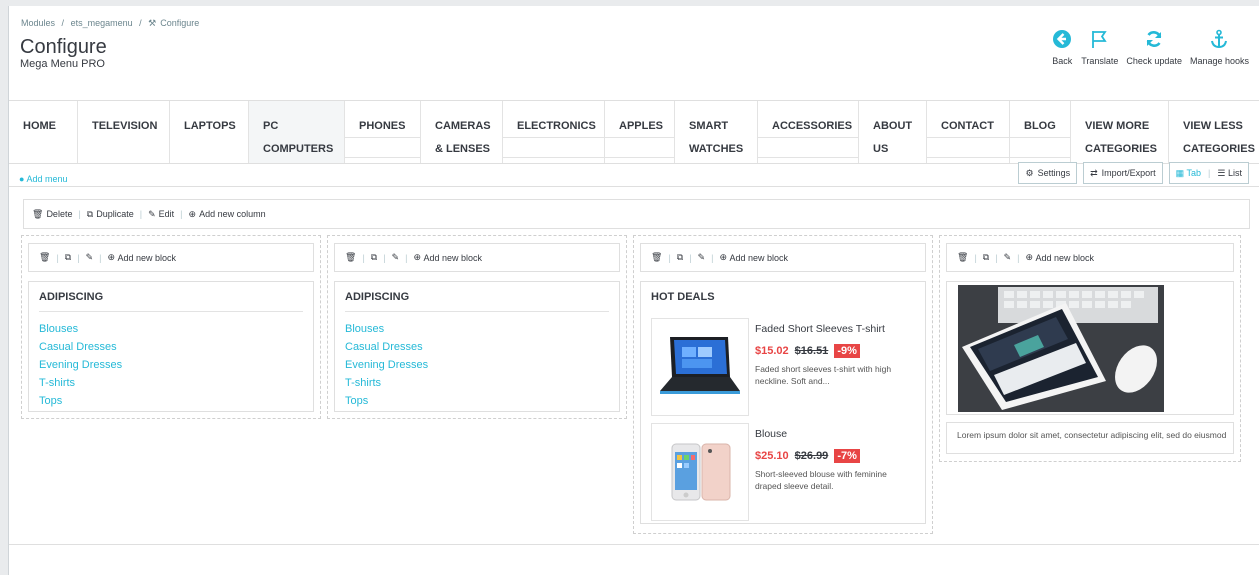  Describe the element at coordinates (297, 132) in the screenshot. I see `menu-item-pc-computers: PC COMPUTERS` at that location.